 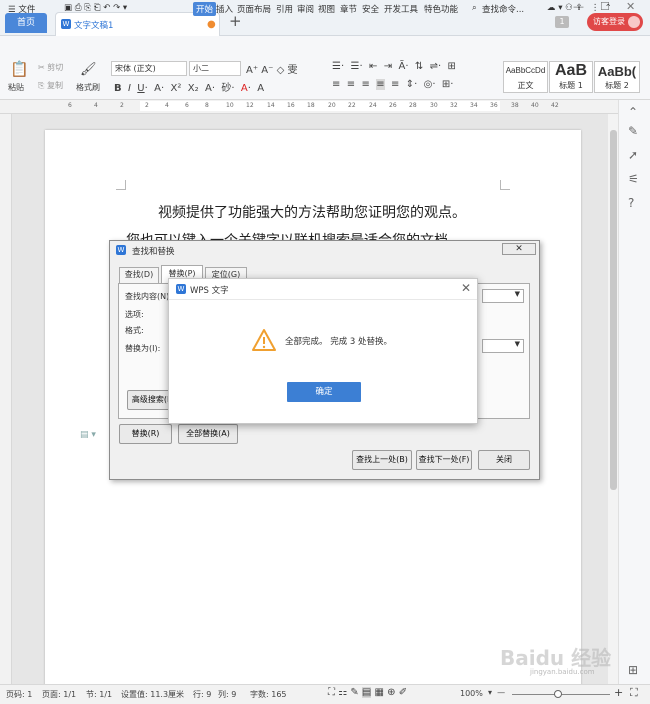 I want to click on visitor-login-button: 访客登录, so click(x=615, y=22).